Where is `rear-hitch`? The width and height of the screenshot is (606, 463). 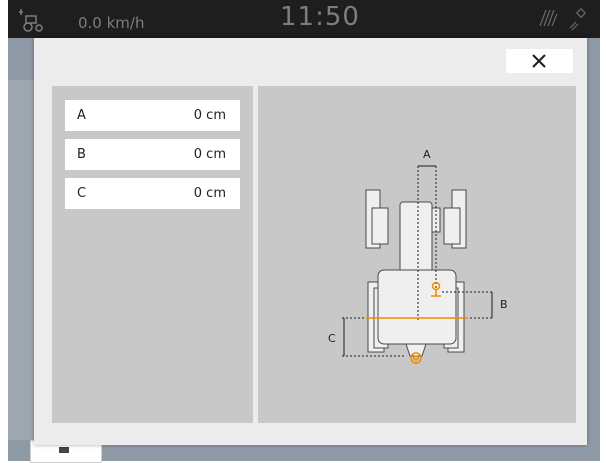 rear-hitch is located at coordinates (416, 350).